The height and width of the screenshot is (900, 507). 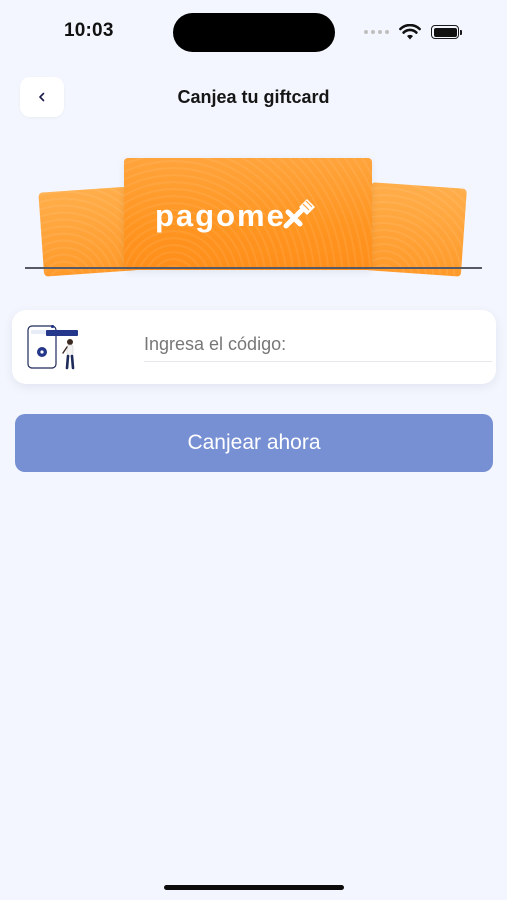 What do you see at coordinates (416, 229) in the screenshot?
I see `giftcard-back-right` at bounding box center [416, 229].